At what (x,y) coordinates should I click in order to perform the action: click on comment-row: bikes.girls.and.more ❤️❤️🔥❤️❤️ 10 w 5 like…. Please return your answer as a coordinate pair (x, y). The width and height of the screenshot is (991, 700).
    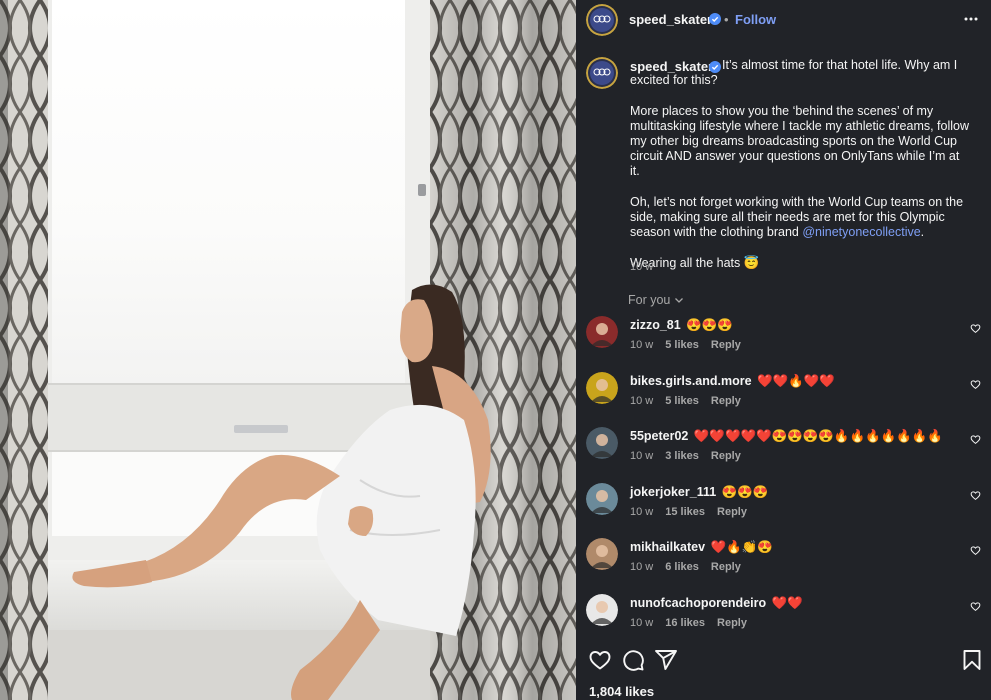
    Looking at the image, I should click on (783, 395).